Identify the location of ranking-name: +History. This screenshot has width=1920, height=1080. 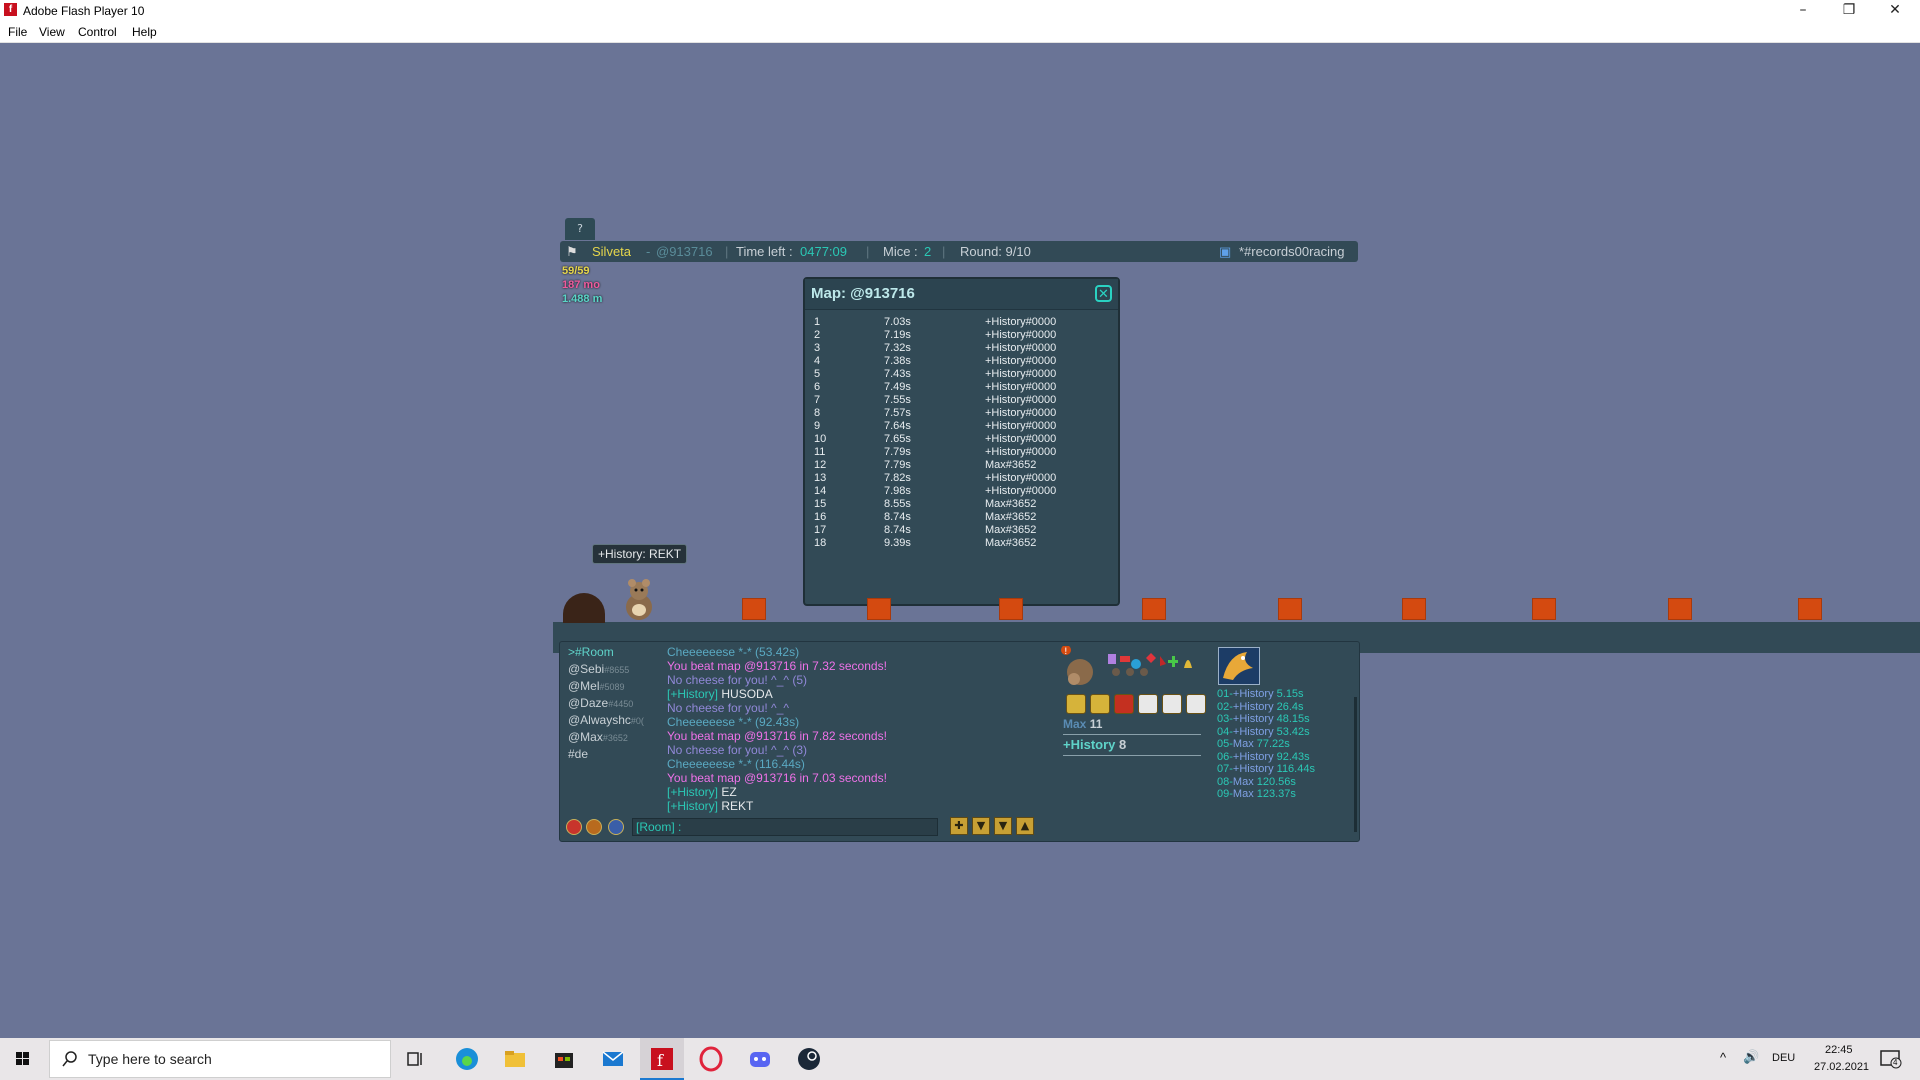
(1089, 744).